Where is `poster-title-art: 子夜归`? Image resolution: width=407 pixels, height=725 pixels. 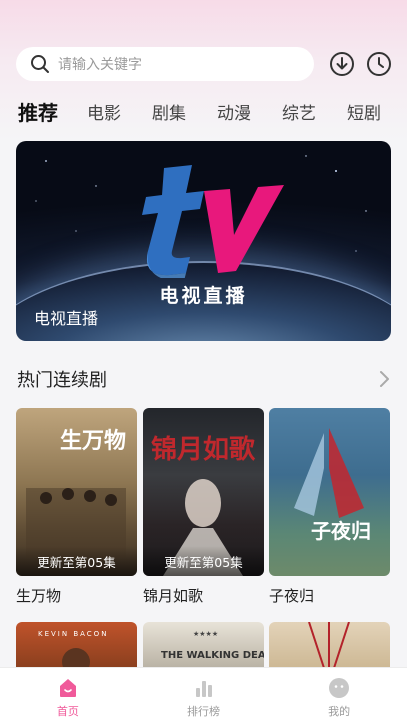
poster-title-art: 子夜归 is located at coordinates (341, 531).